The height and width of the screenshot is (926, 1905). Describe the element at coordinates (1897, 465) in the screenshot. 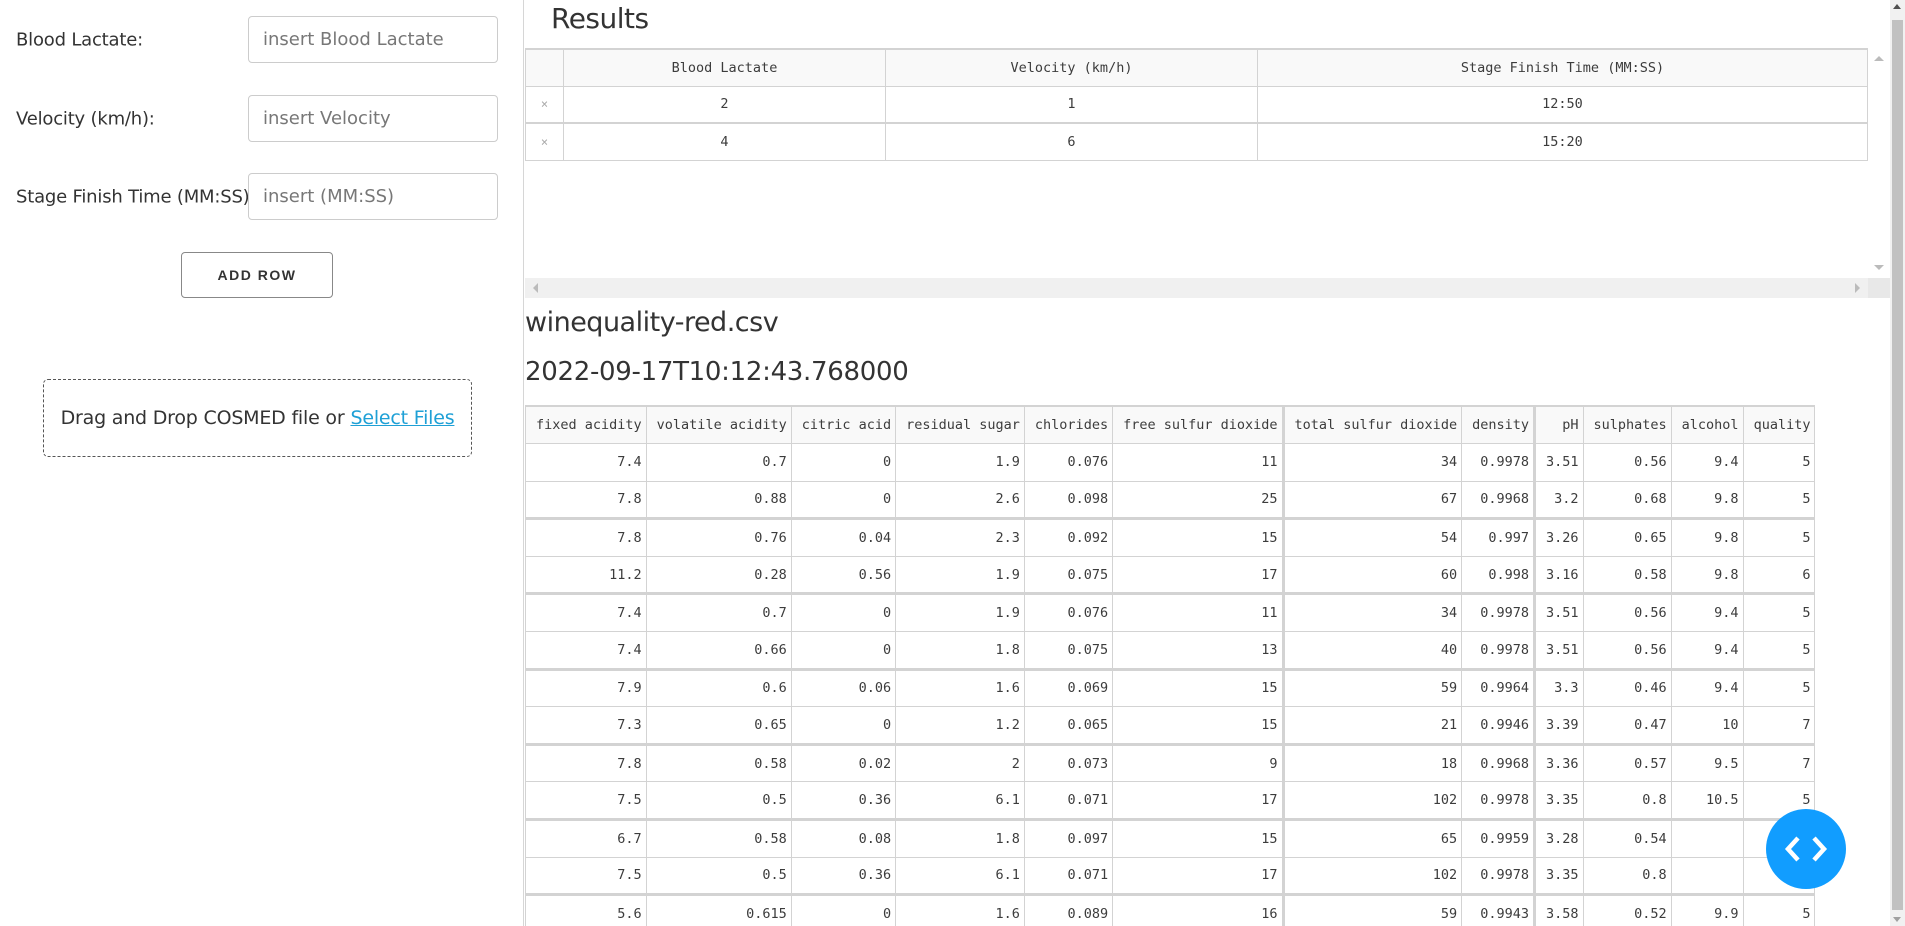

I see `page-scroll-thumb` at that location.